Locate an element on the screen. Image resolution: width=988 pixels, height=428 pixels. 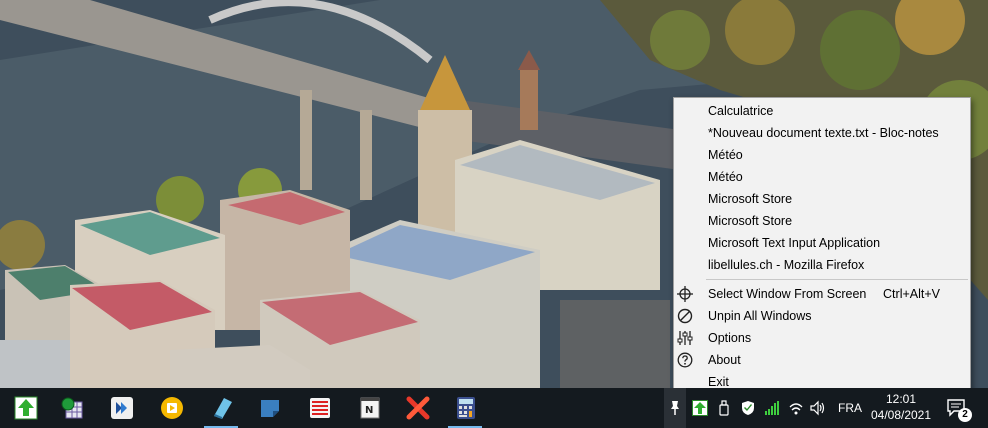
menu-item-window-4: Météo is located at coordinates (822, 177).